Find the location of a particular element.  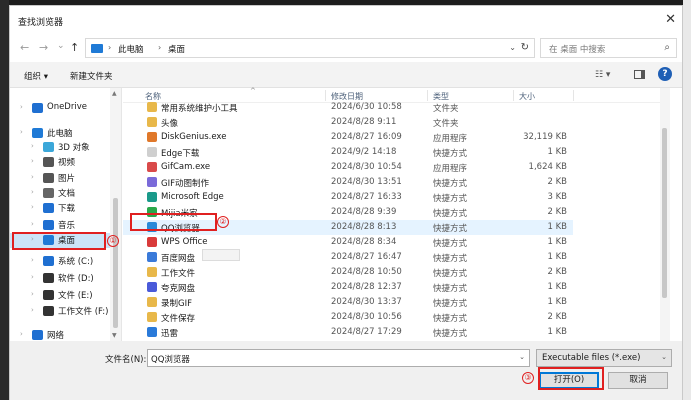

sidebar-item: › 此电脑 is located at coordinates (60, 133).